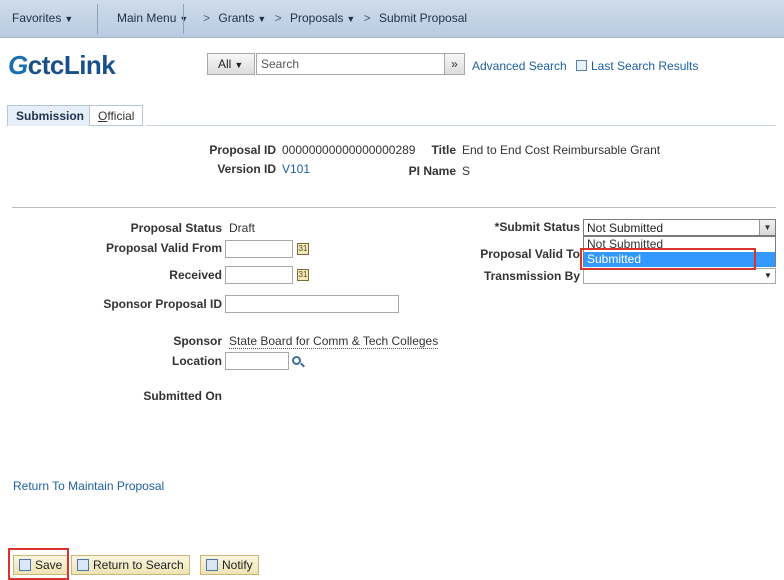  What do you see at coordinates (432, 171) in the screenshot?
I see `pi-name-label: PI Name` at bounding box center [432, 171].